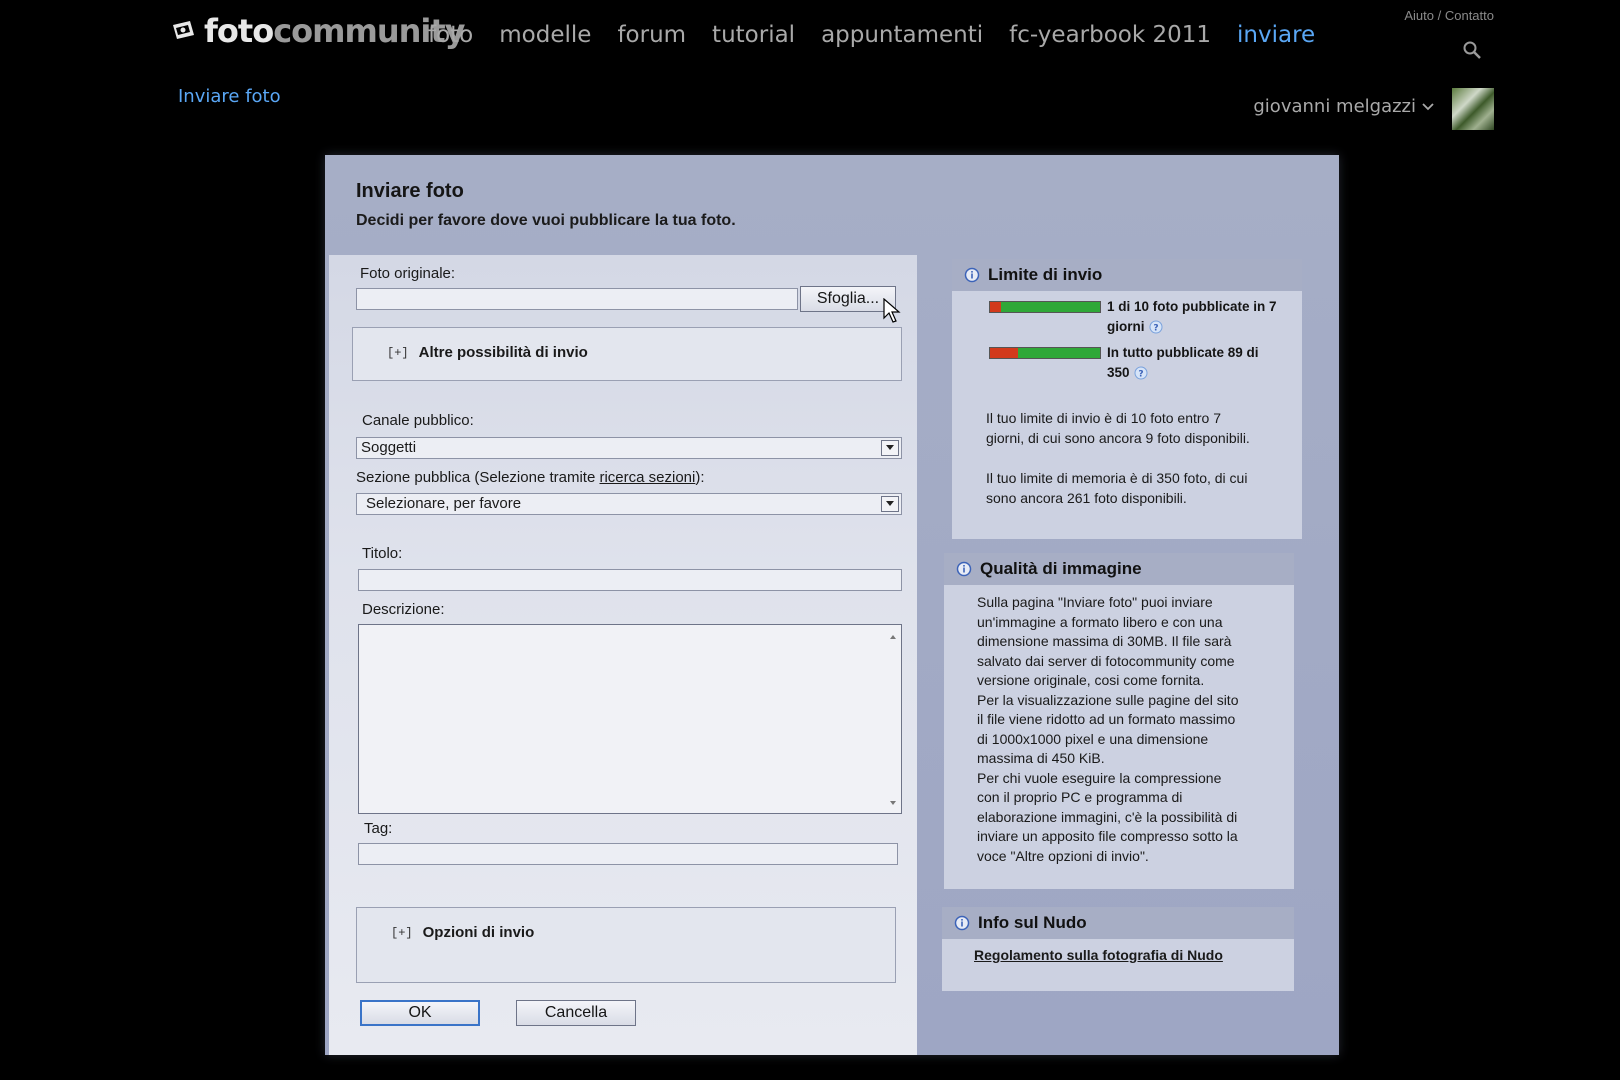  I want to click on scroll-down-icon, so click(893, 803).